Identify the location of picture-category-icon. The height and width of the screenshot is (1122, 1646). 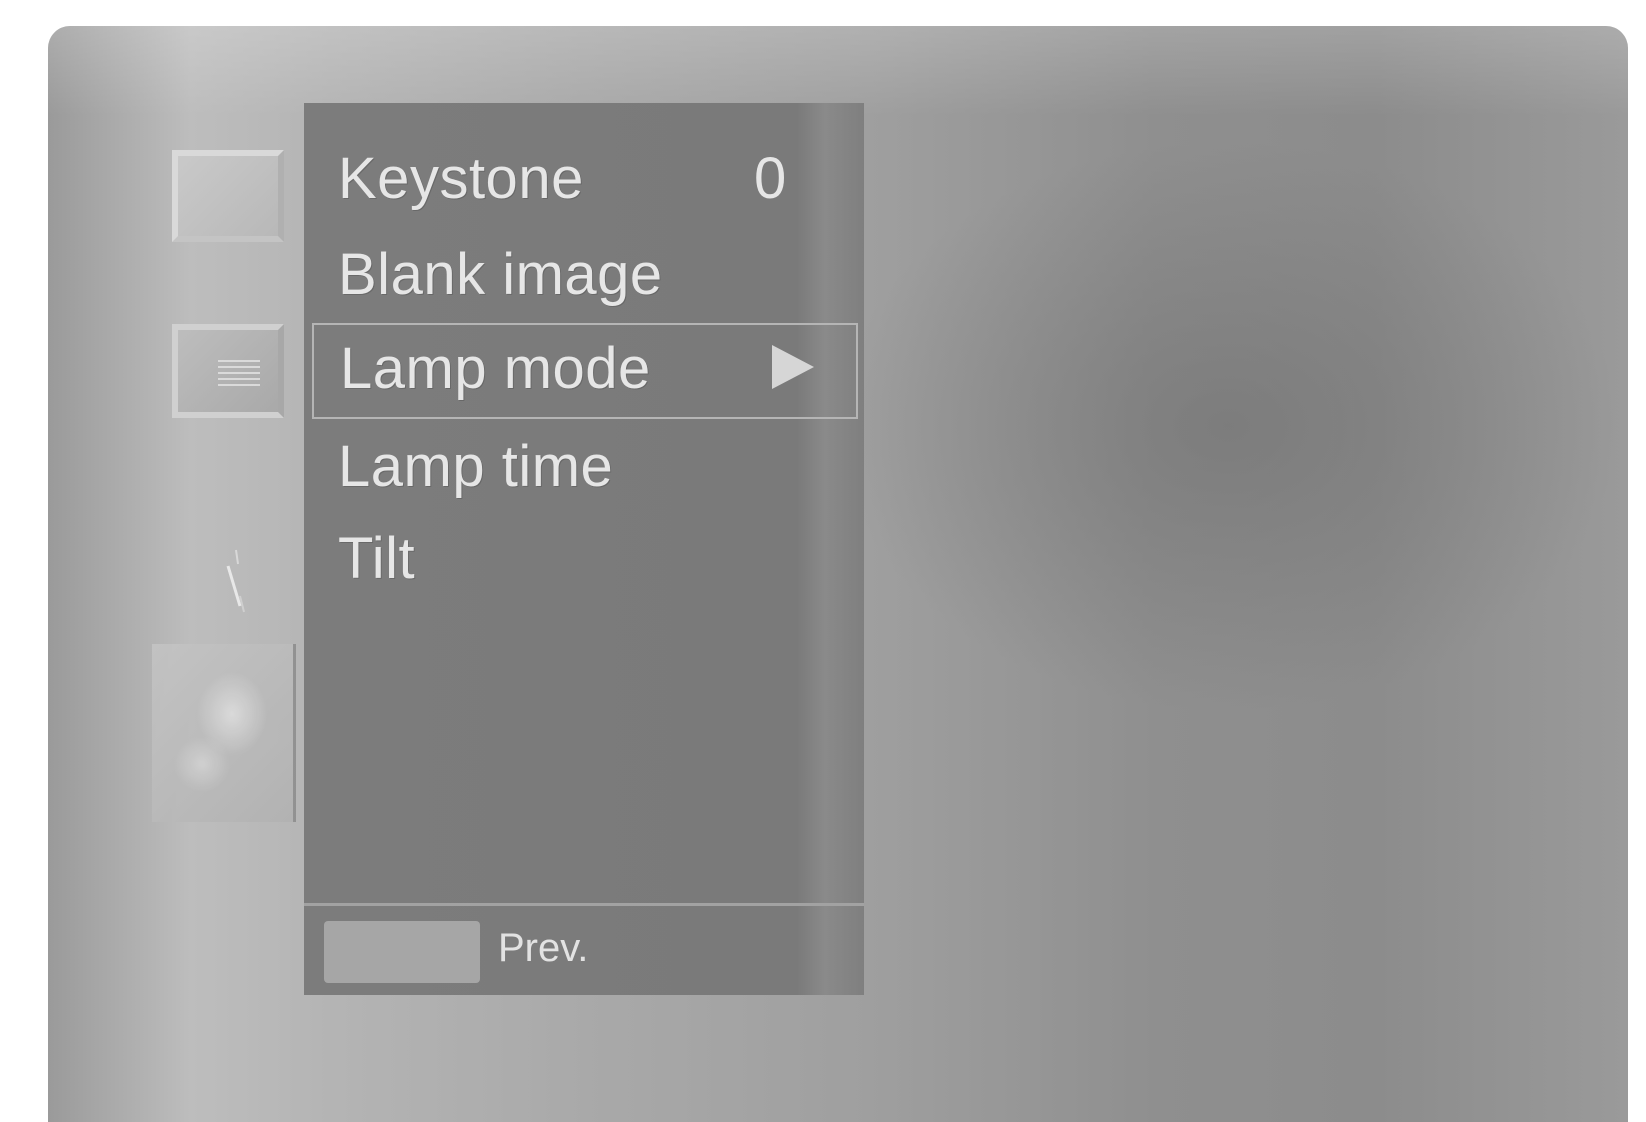
(228, 196).